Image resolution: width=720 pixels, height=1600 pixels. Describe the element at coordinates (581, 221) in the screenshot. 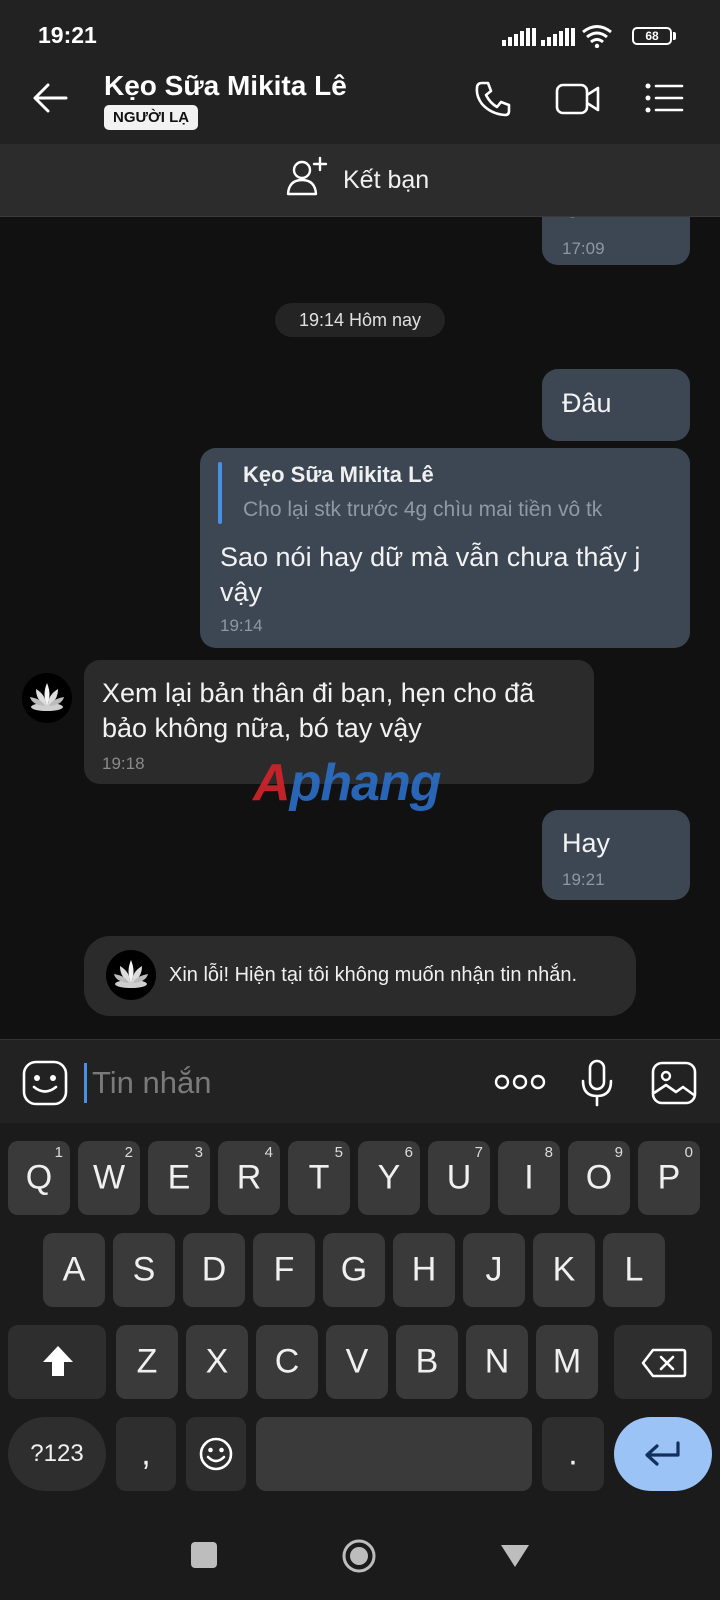

I see `message-text: OK` at that location.